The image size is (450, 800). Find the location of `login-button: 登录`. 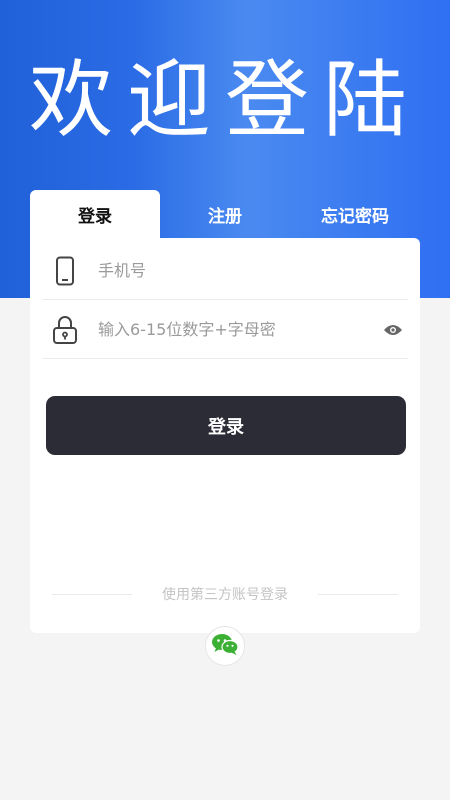

login-button: 登录 is located at coordinates (226, 425).